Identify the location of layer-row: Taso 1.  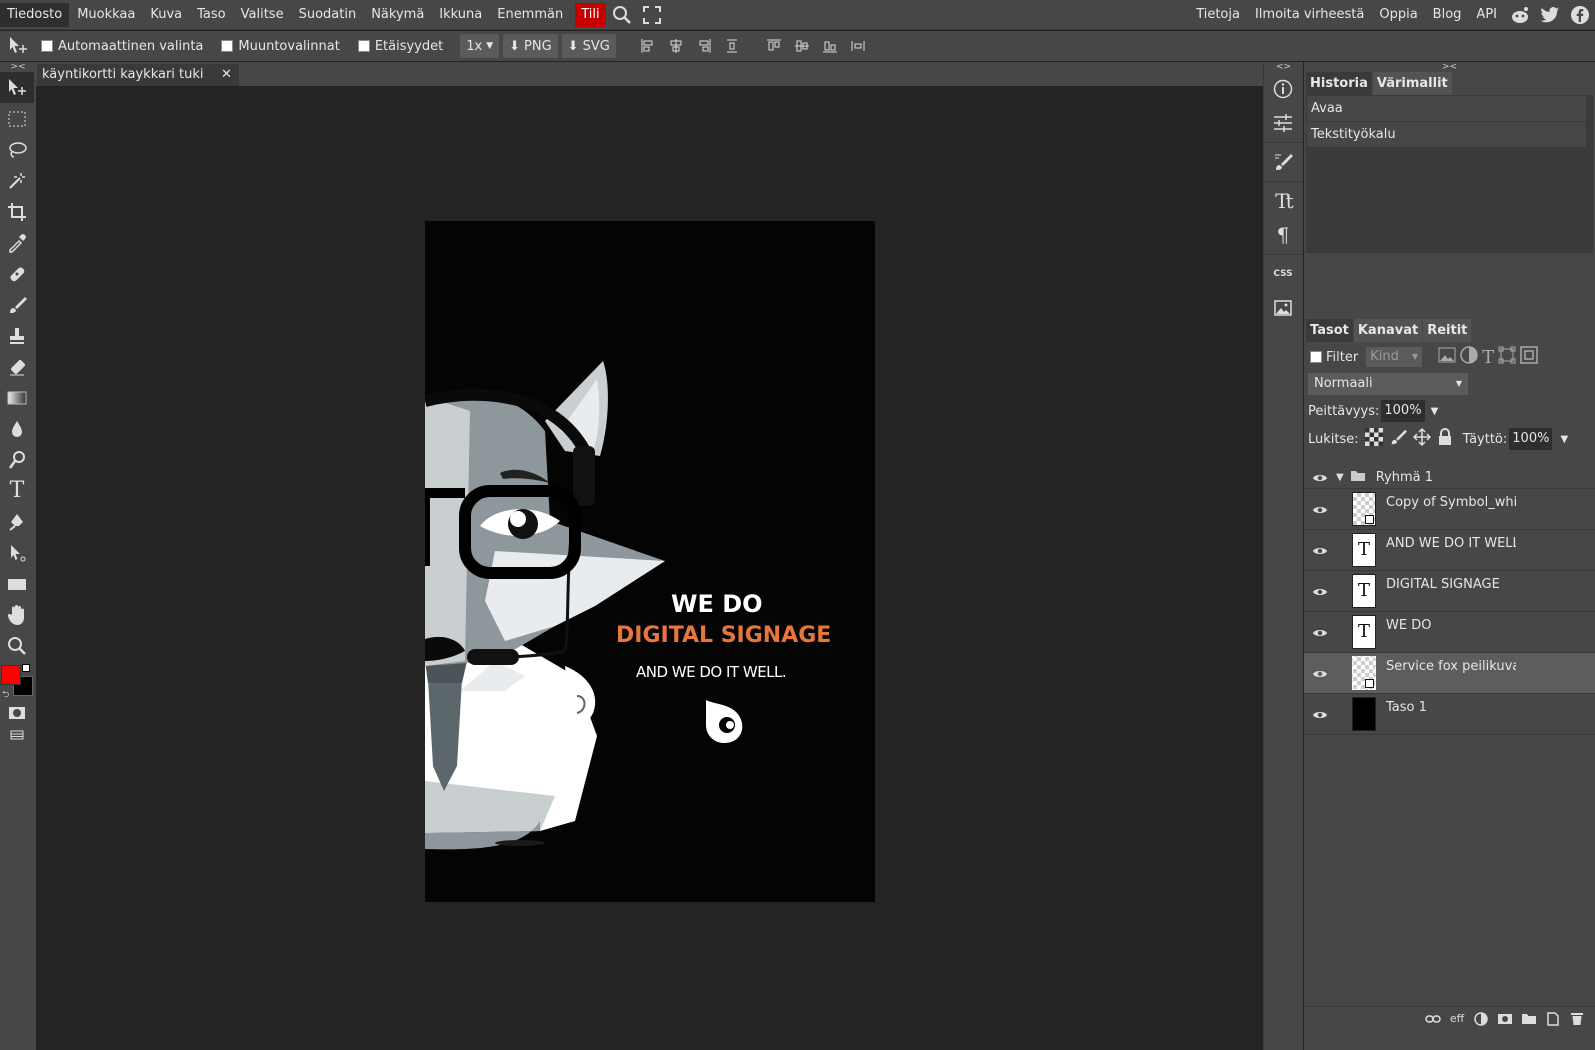
(1449, 714).